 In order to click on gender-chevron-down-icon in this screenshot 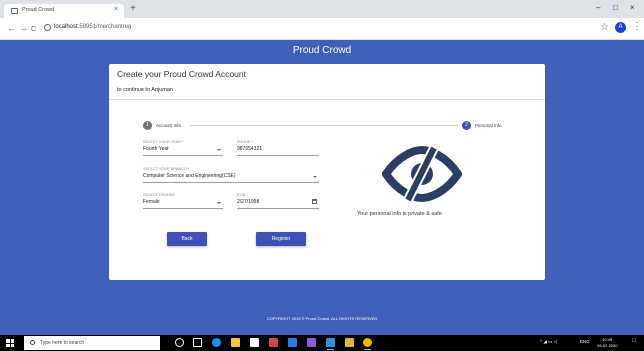, I will do `click(219, 203)`.